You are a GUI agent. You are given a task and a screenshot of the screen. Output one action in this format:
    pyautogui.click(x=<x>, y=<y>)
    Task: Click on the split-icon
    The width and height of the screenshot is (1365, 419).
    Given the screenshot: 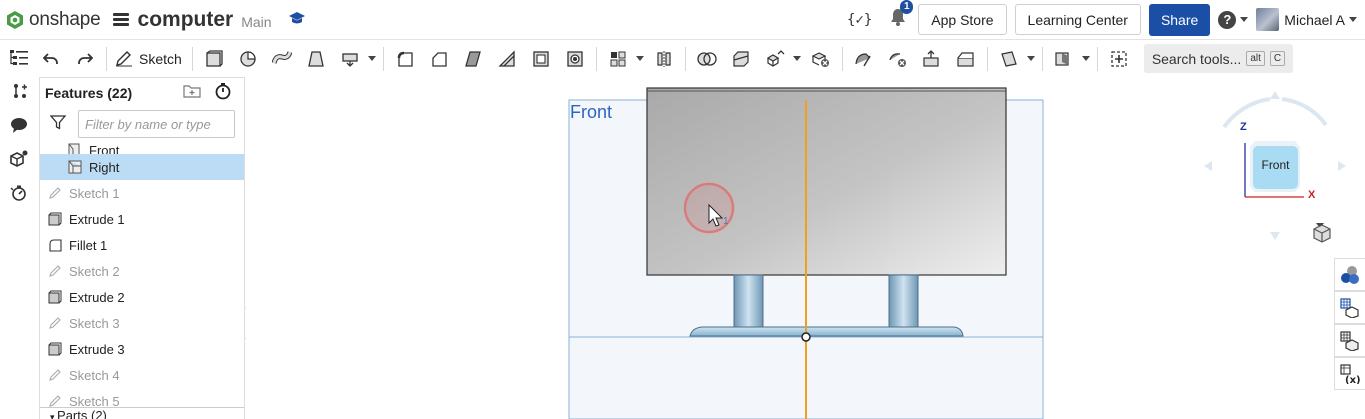 What is the action you would take?
    pyautogui.click(x=741, y=59)
    